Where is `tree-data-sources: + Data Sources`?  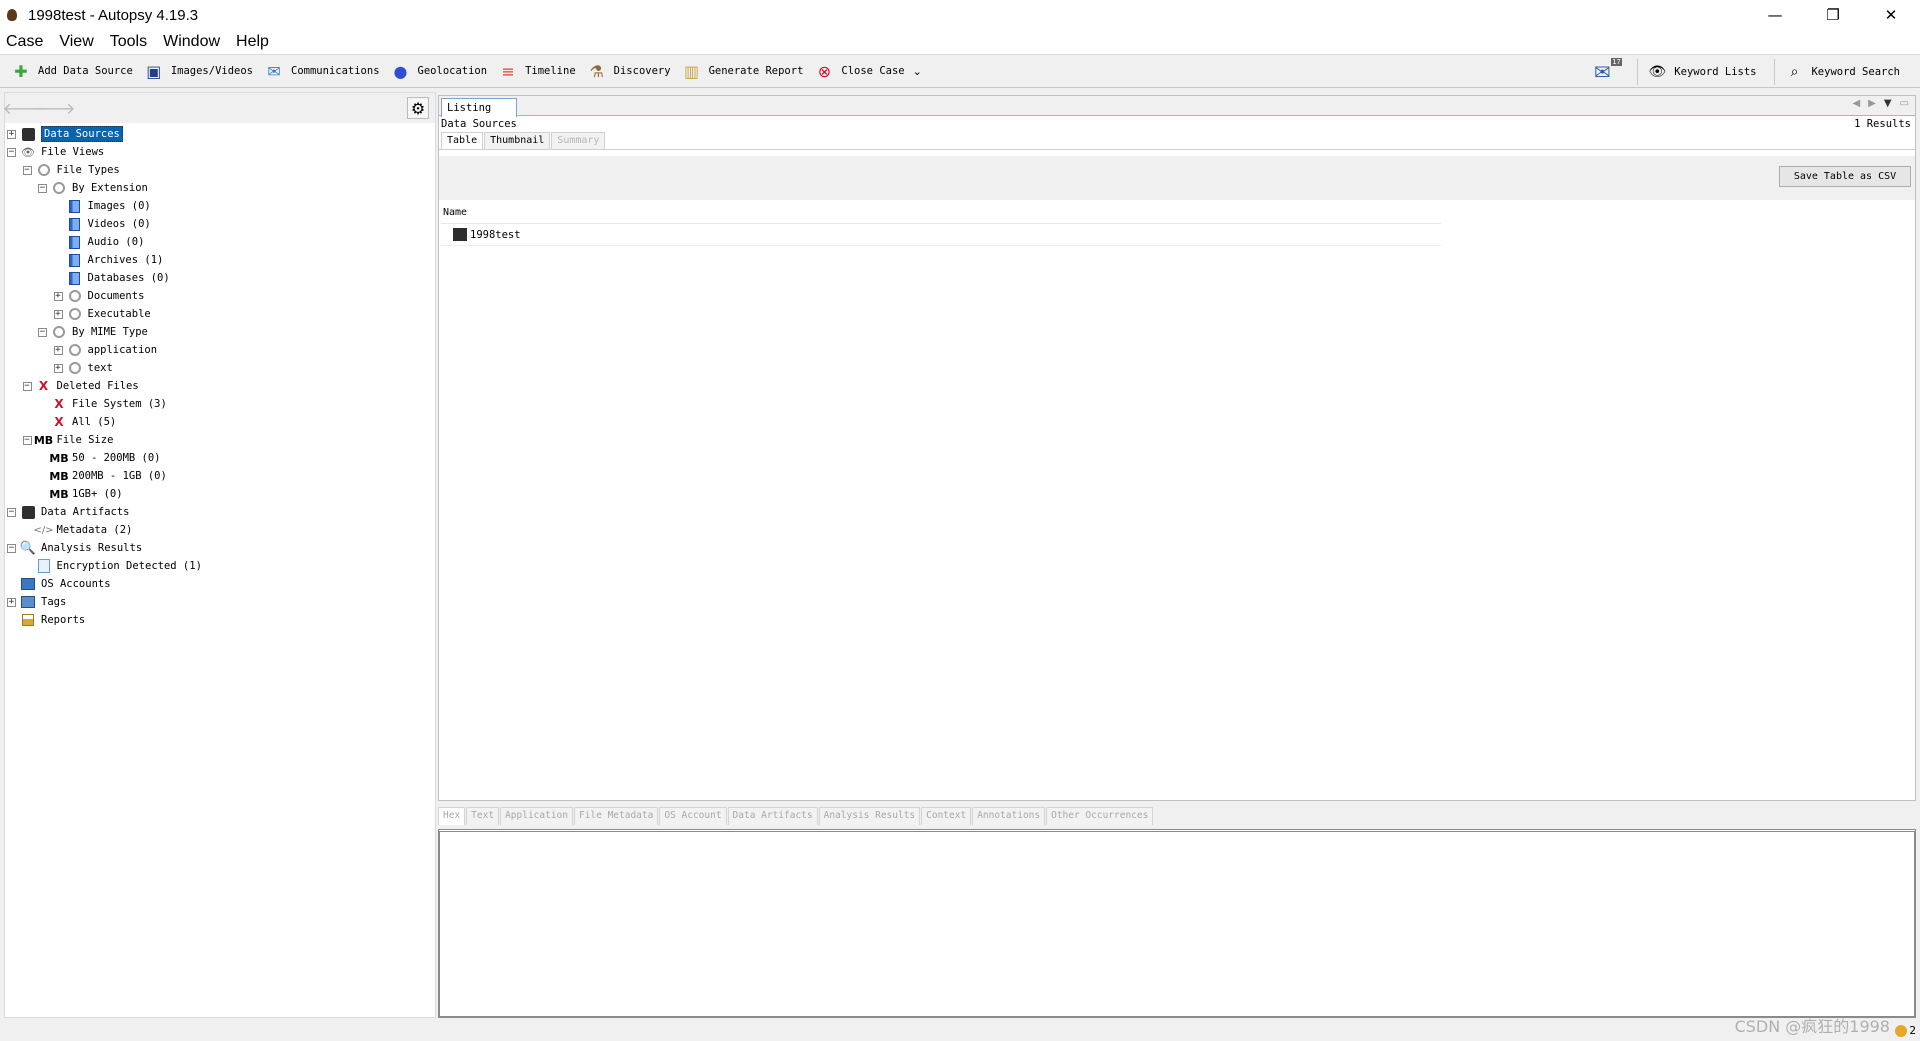 tree-data-sources: + Data Sources is located at coordinates (220, 134).